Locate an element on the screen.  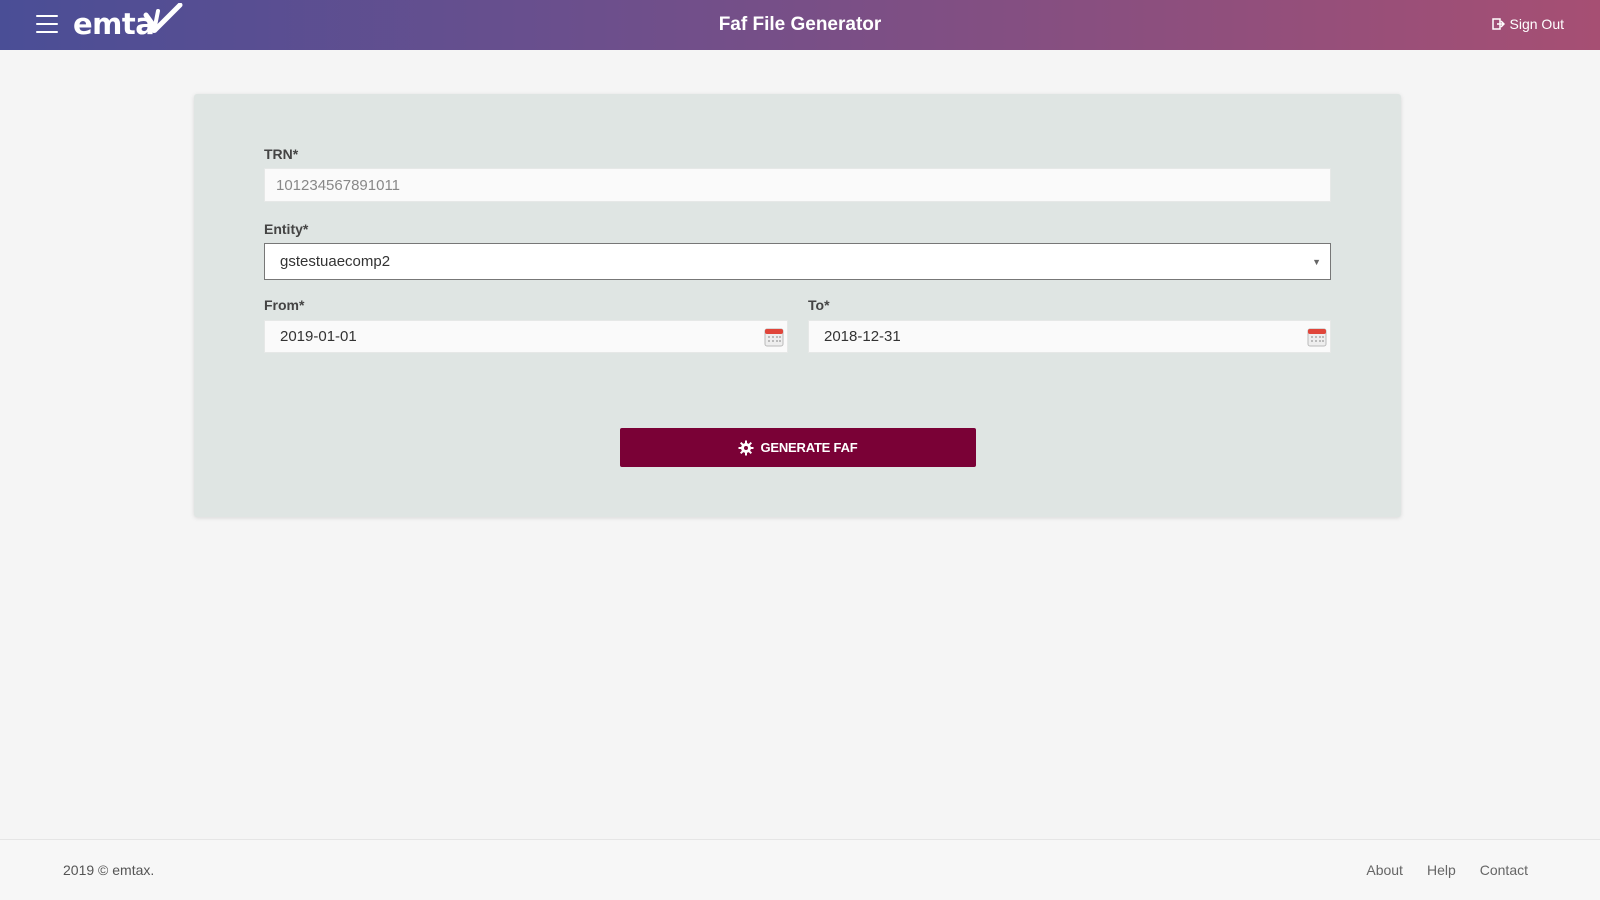
footer-links: About Help Contact is located at coordinates (1435, 870).